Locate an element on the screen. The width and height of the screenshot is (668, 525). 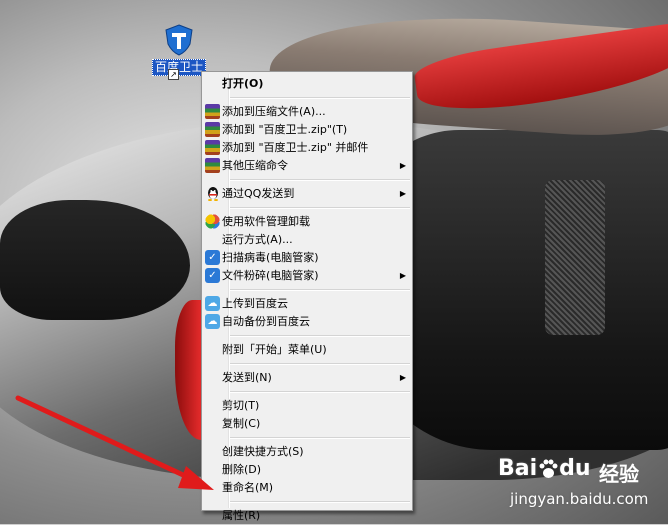
baidu-logo-text: Bai is located at coordinates (518, 468).